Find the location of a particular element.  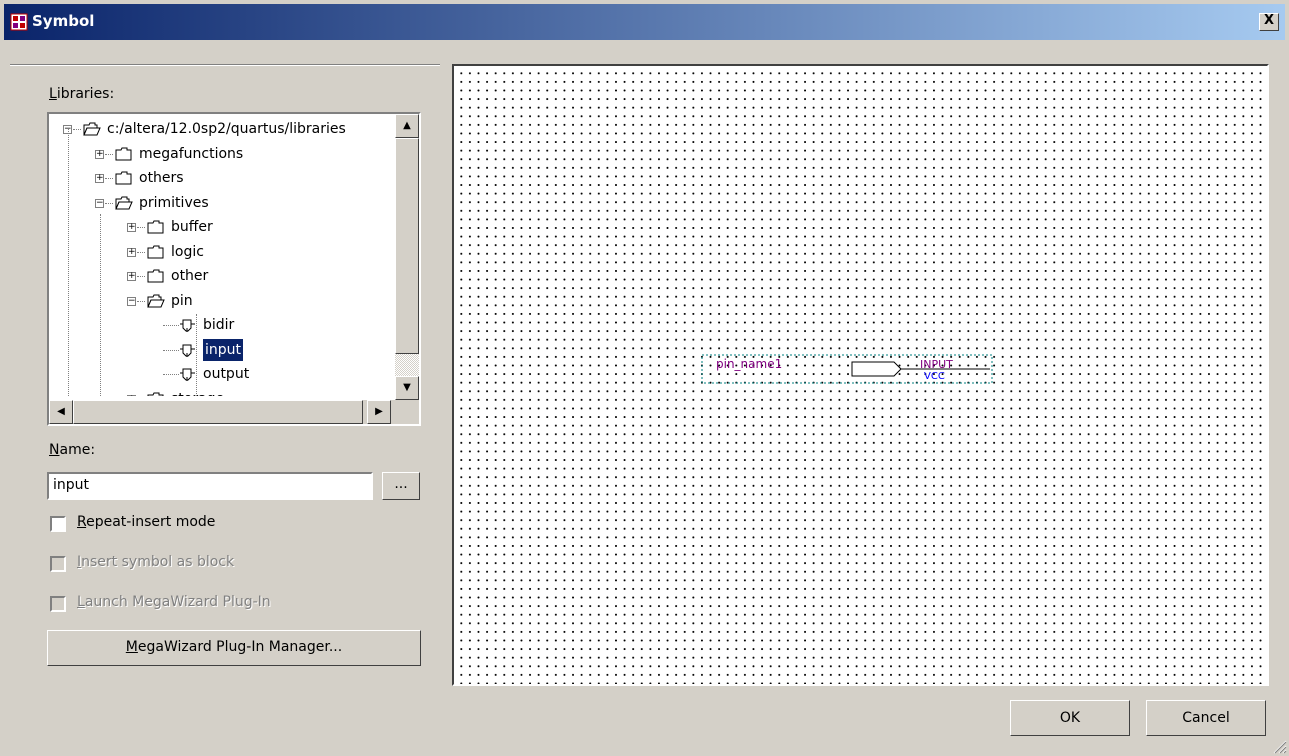

tree-node: + megafunctions is located at coordinates (222, 154).